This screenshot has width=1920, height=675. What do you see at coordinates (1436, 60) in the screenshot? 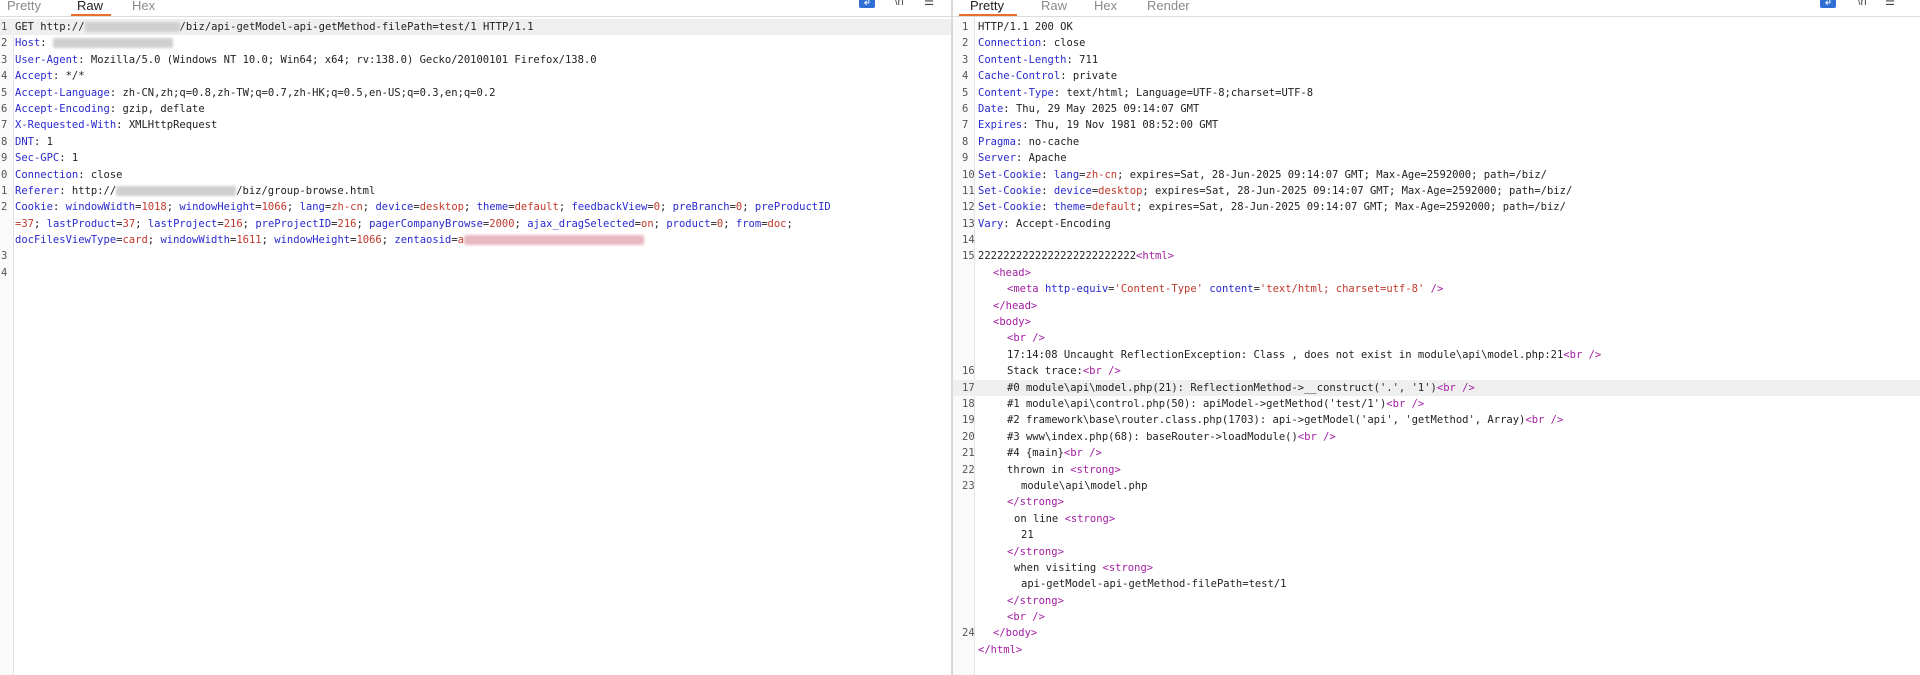
I see `code-line: 3 Content-Length: 711` at bounding box center [1436, 60].